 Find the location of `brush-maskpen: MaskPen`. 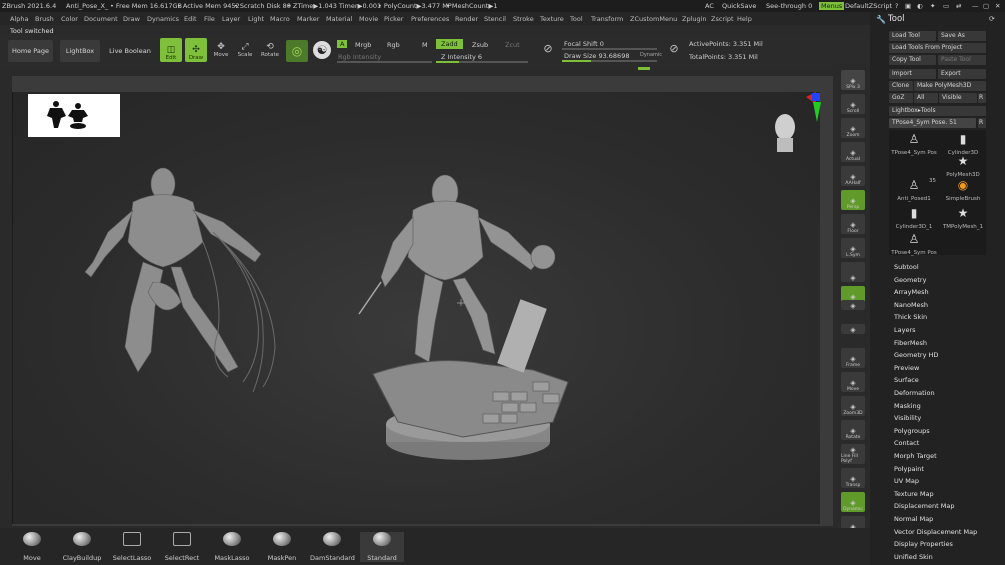

brush-maskpen: MaskPen is located at coordinates (282, 547).